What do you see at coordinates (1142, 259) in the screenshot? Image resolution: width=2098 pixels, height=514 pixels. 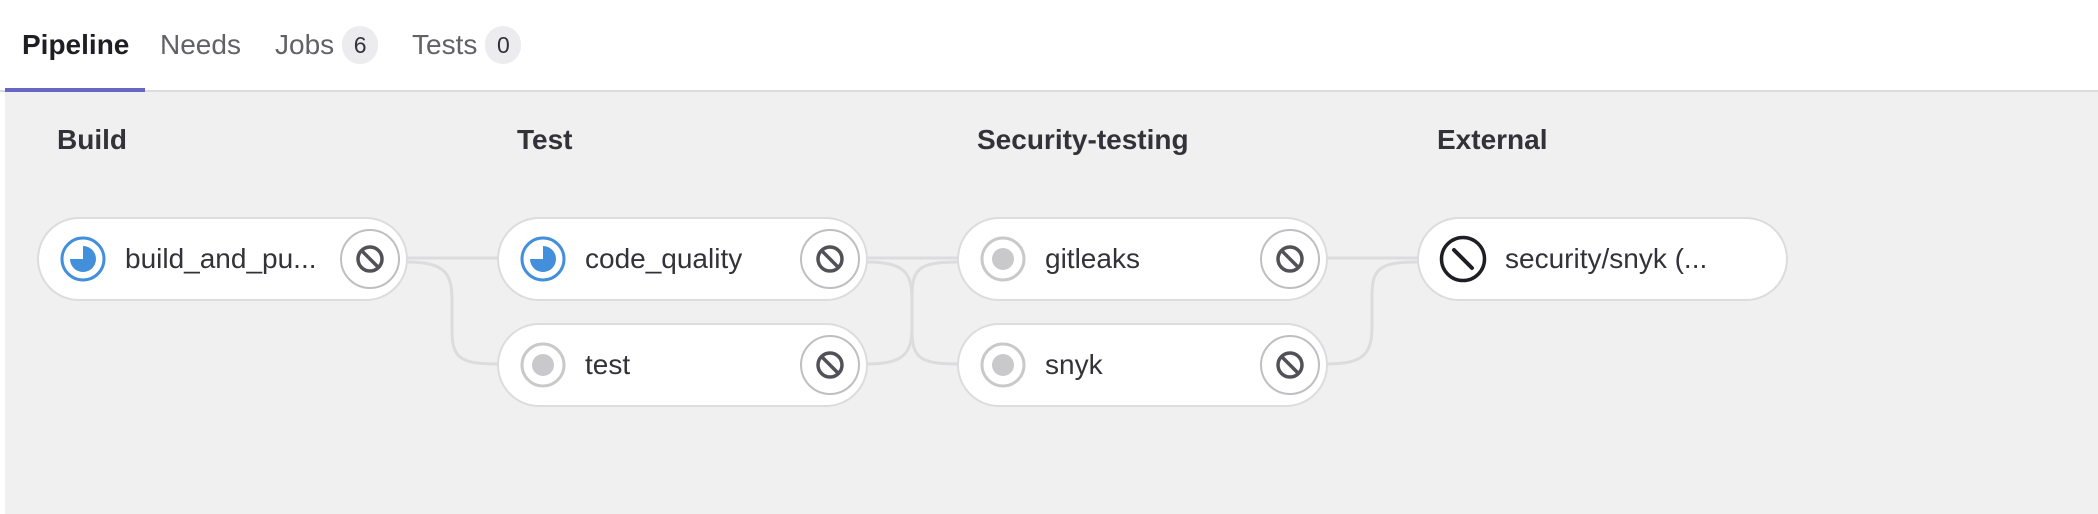 I see `job-gitleaks: gitleaks` at bounding box center [1142, 259].